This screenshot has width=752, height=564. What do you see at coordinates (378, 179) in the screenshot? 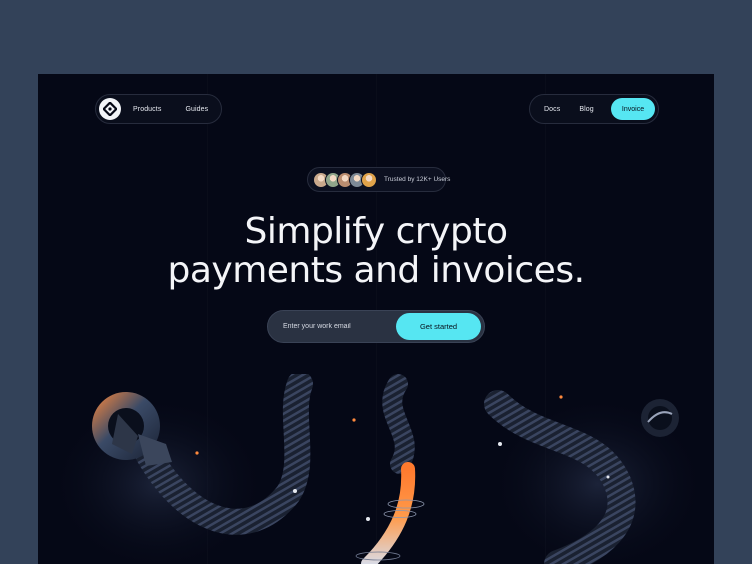
I see `trust-badge: Trusted by 12K+ Users` at bounding box center [378, 179].